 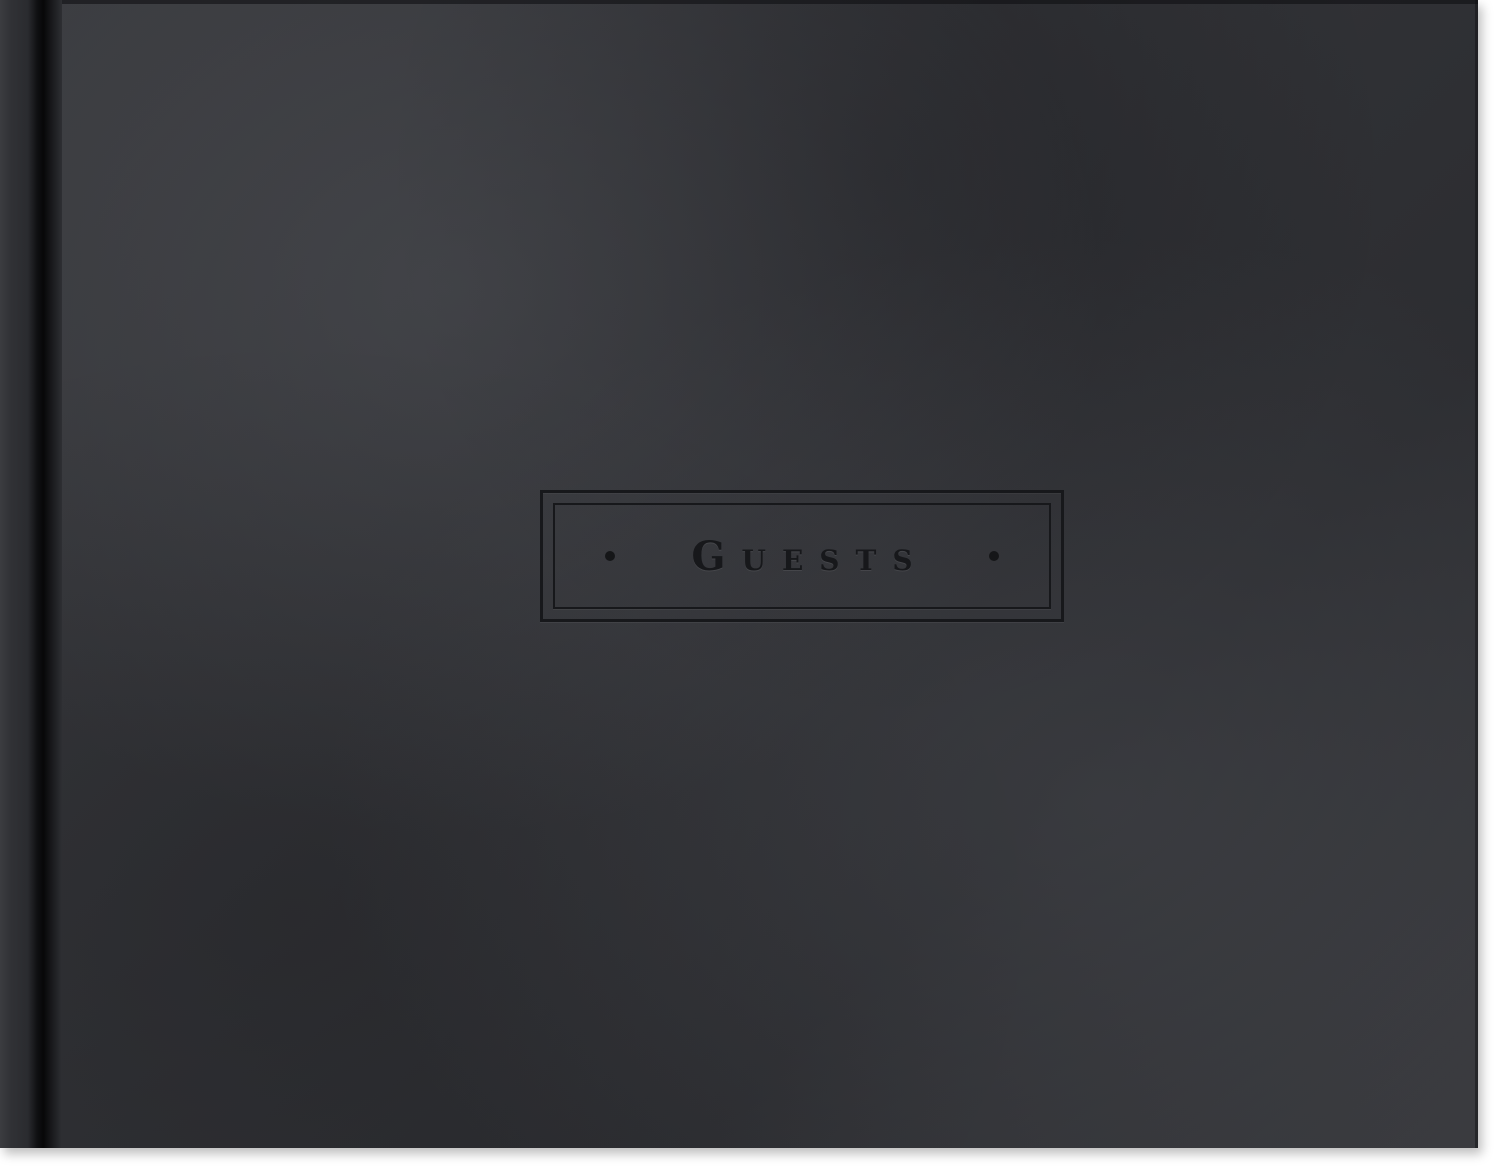 I want to click on embossed-title-frame: Guests, so click(x=802, y=556).